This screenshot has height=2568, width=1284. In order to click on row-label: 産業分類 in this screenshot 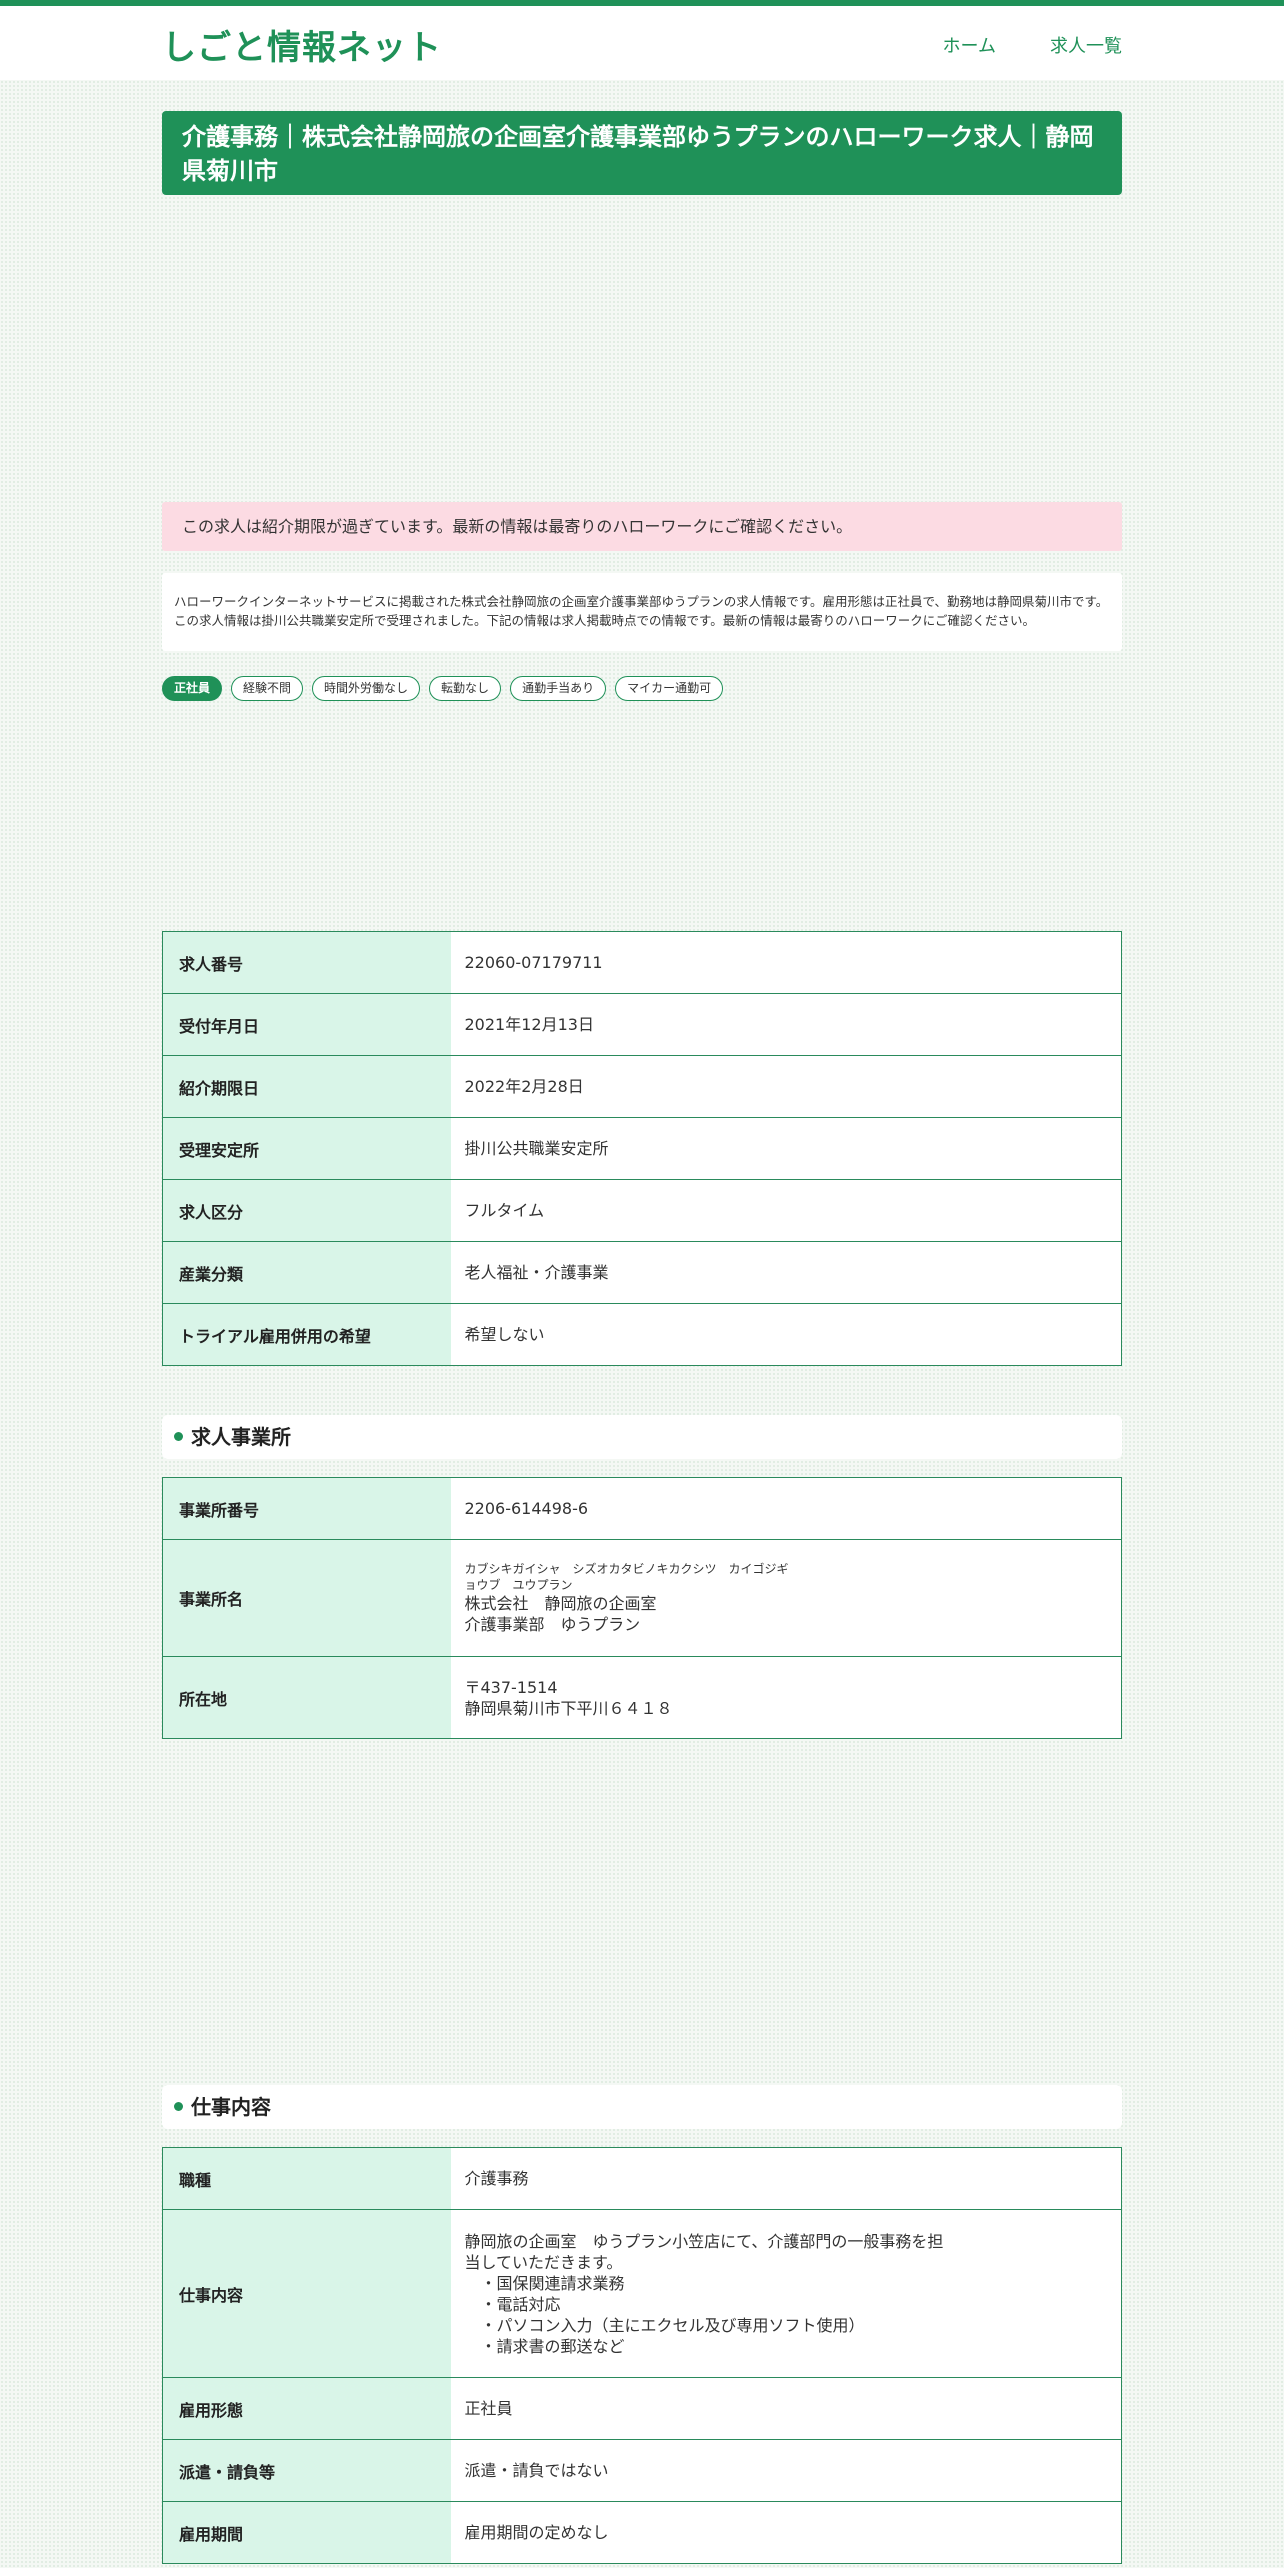, I will do `click(306, 1272)`.